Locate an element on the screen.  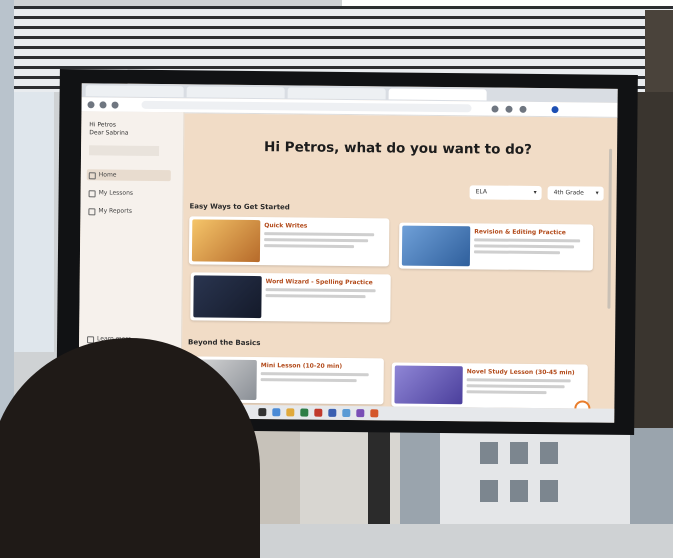
profile-icon is located at coordinates (555, 110).